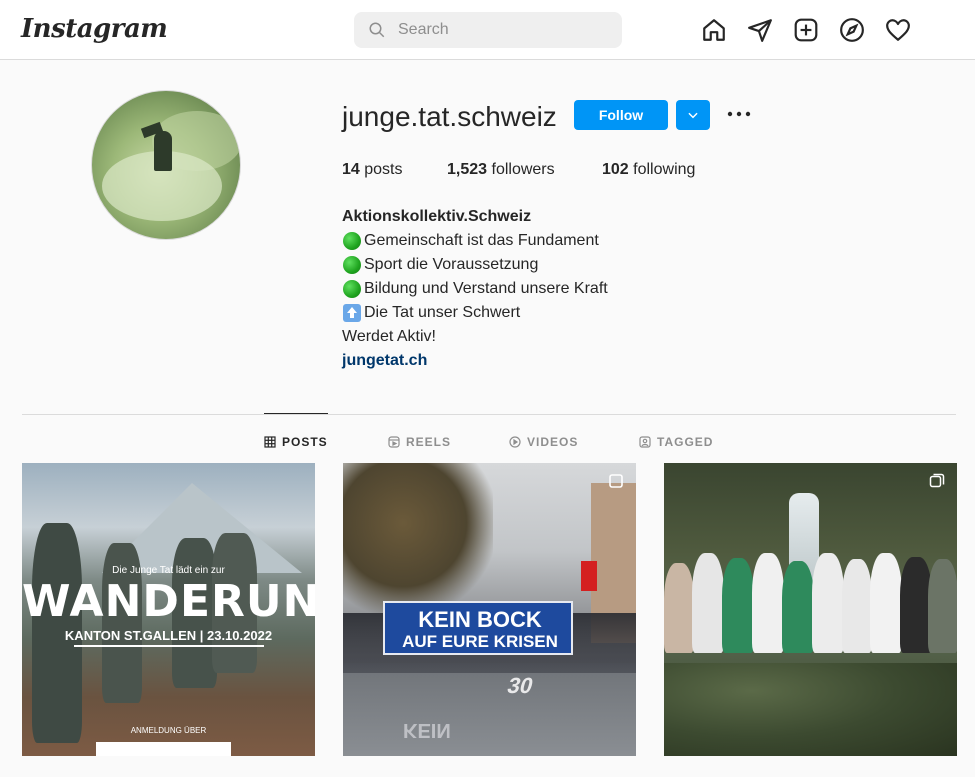 Image resolution: width=975 pixels, height=777 pixels. I want to click on post-footer-box, so click(163, 749).